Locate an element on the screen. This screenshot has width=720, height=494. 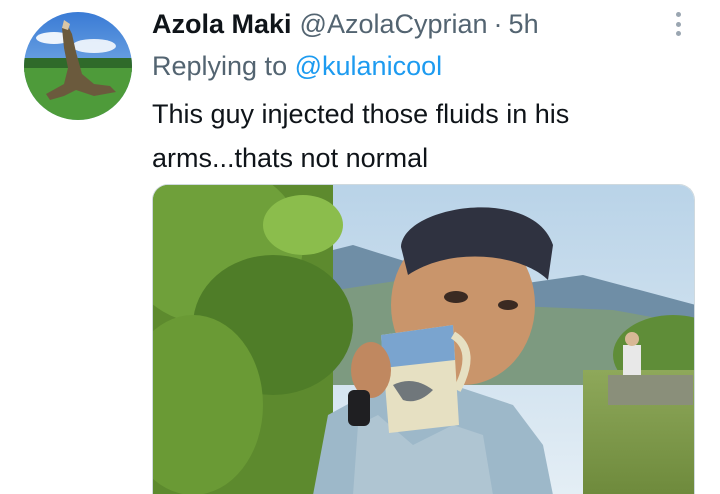
reply-mention-link: @kulanicool is located at coordinates (369, 66).